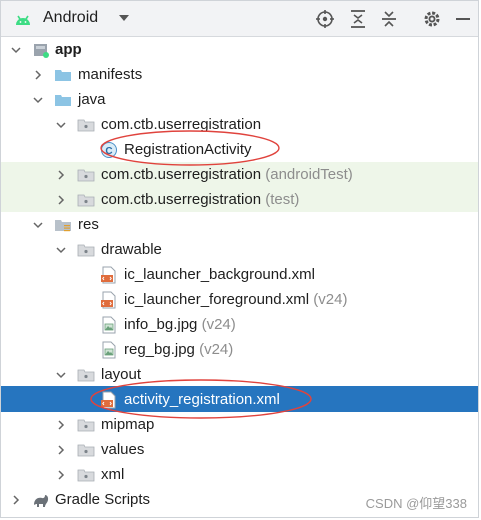  What do you see at coordinates (239, 19) in the screenshot?
I see `project-toolbar: Android` at bounding box center [239, 19].